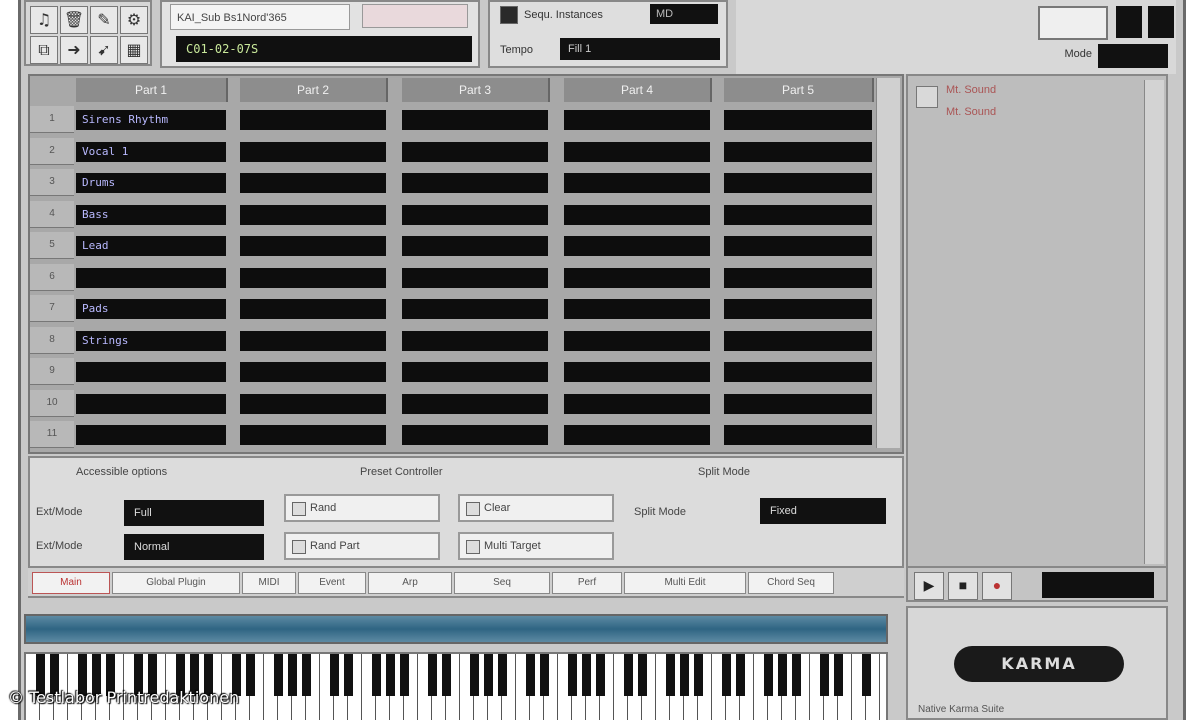 This screenshot has width=1200, height=720. I want to click on clear-button: Clear, so click(536, 508).